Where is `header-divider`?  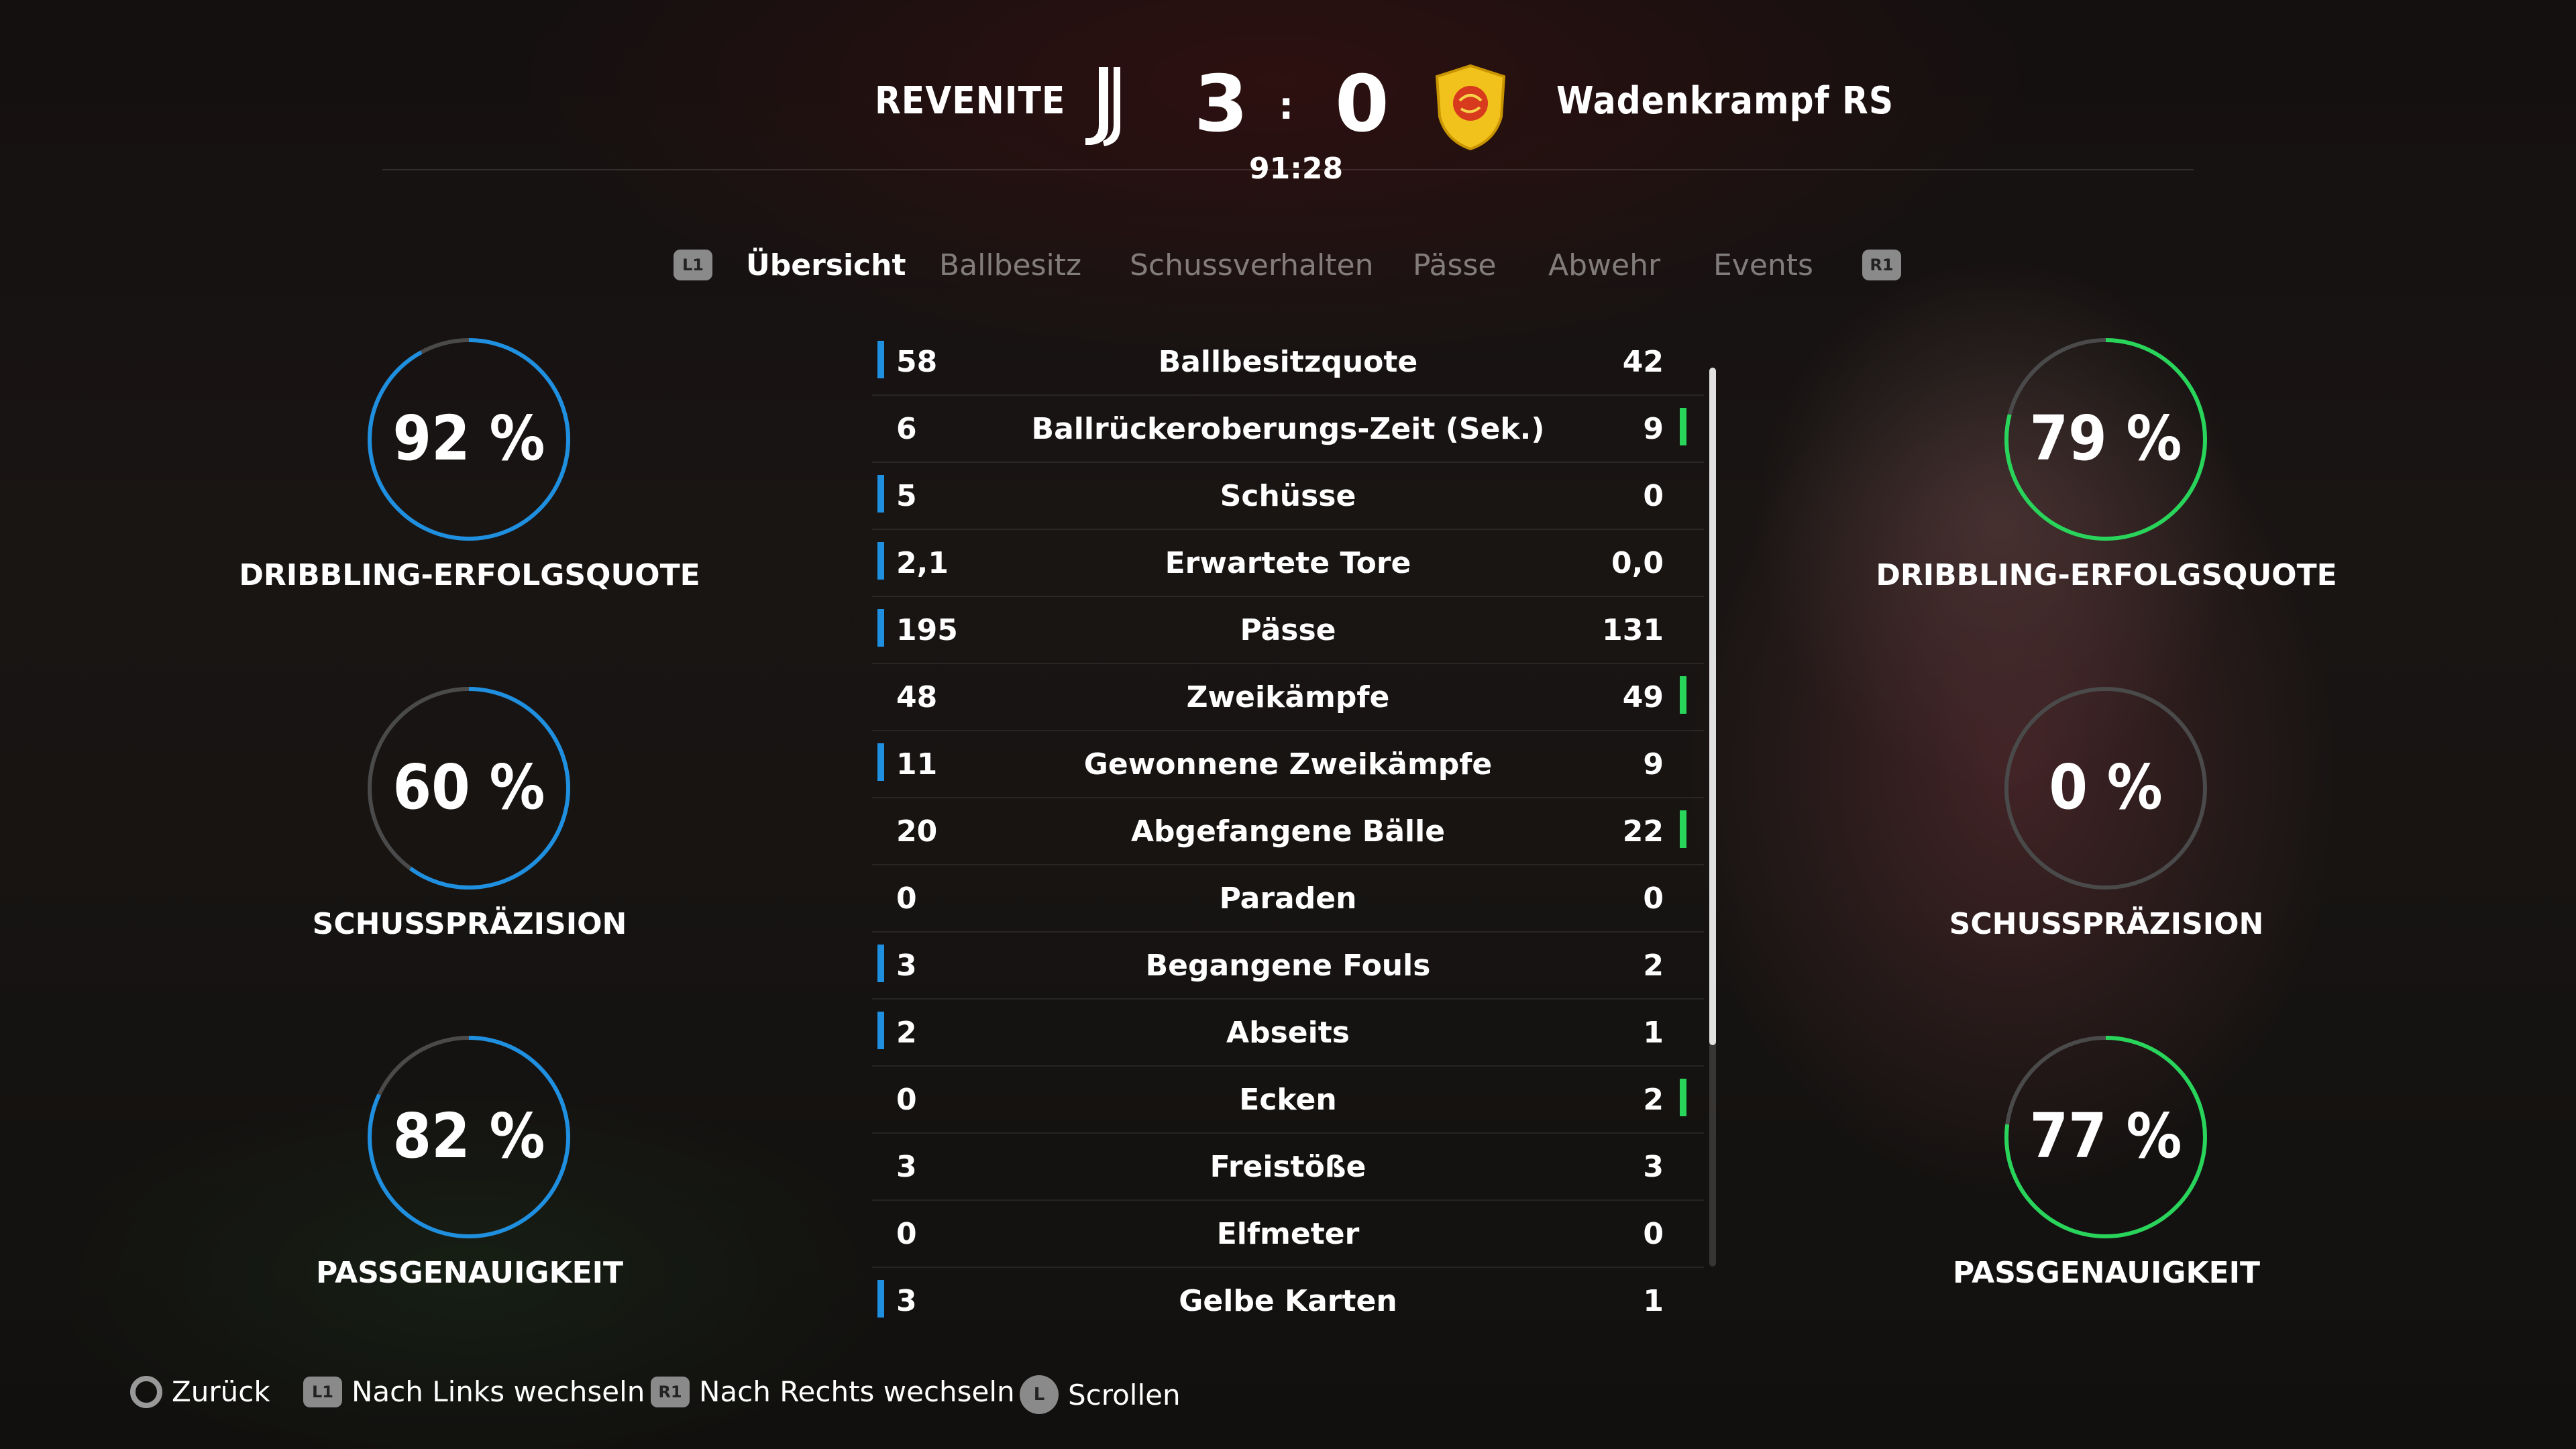
header-divider is located at coordinates (1288, 169).